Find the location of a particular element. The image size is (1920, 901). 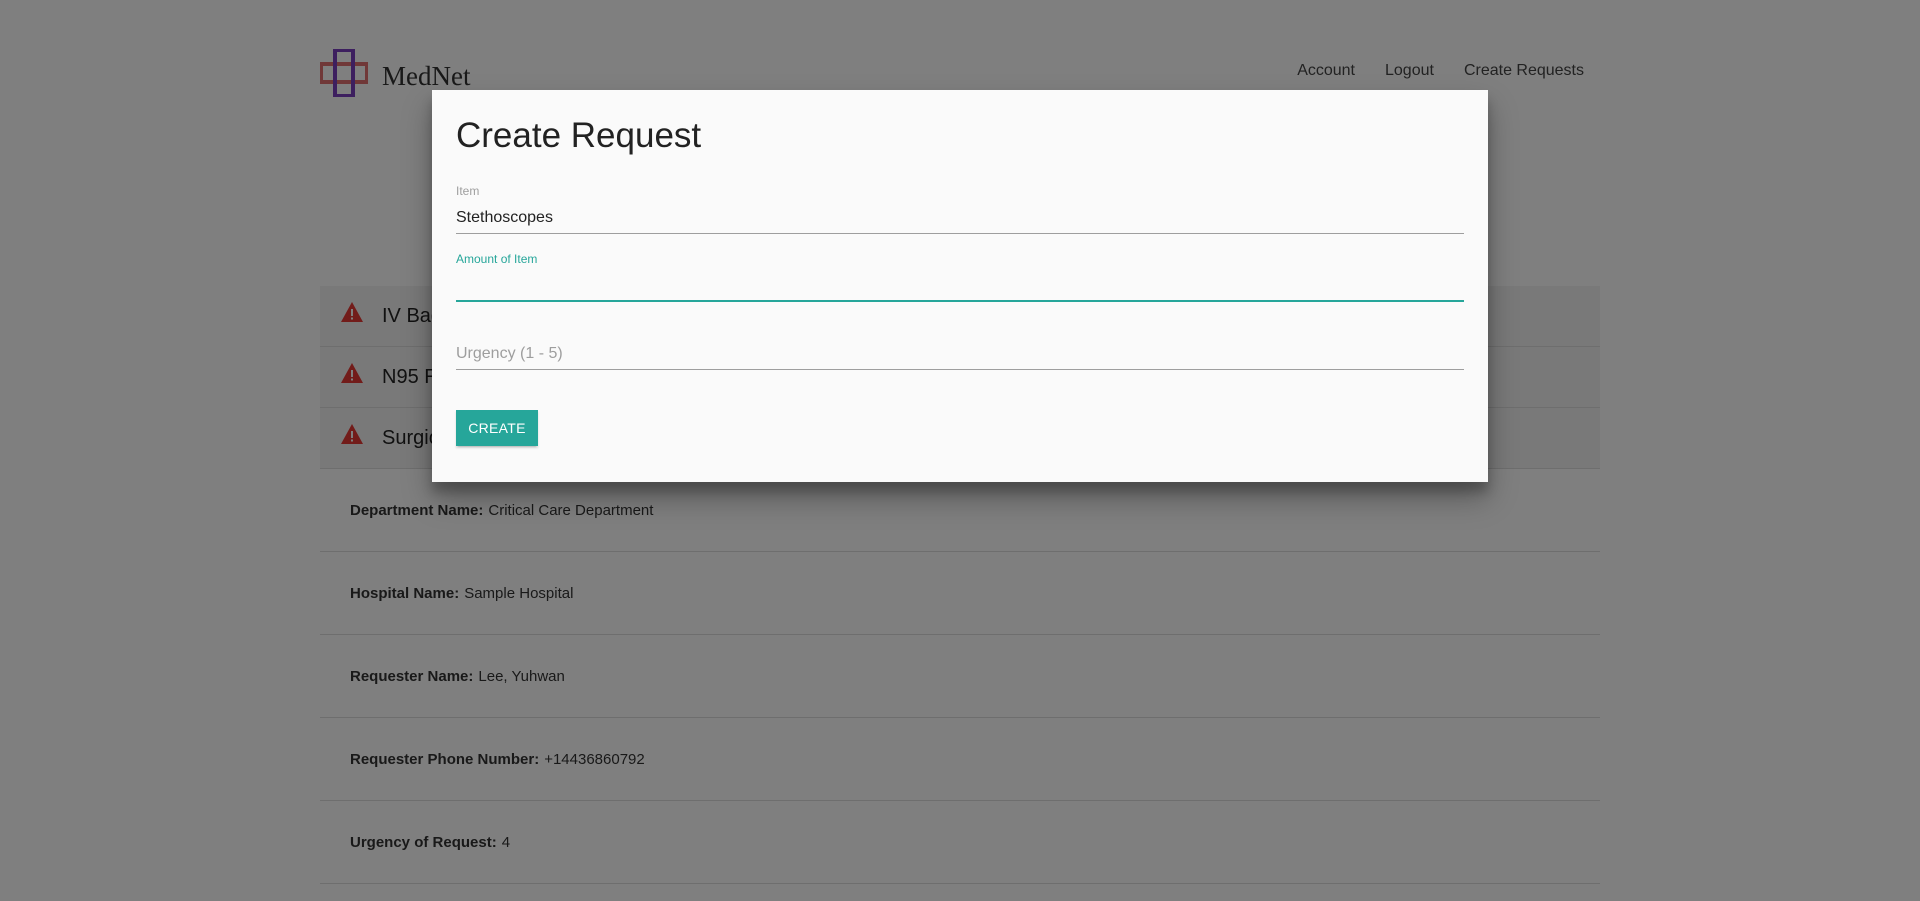

amount-field: Amount of Item is located at coordinates (960, 286).